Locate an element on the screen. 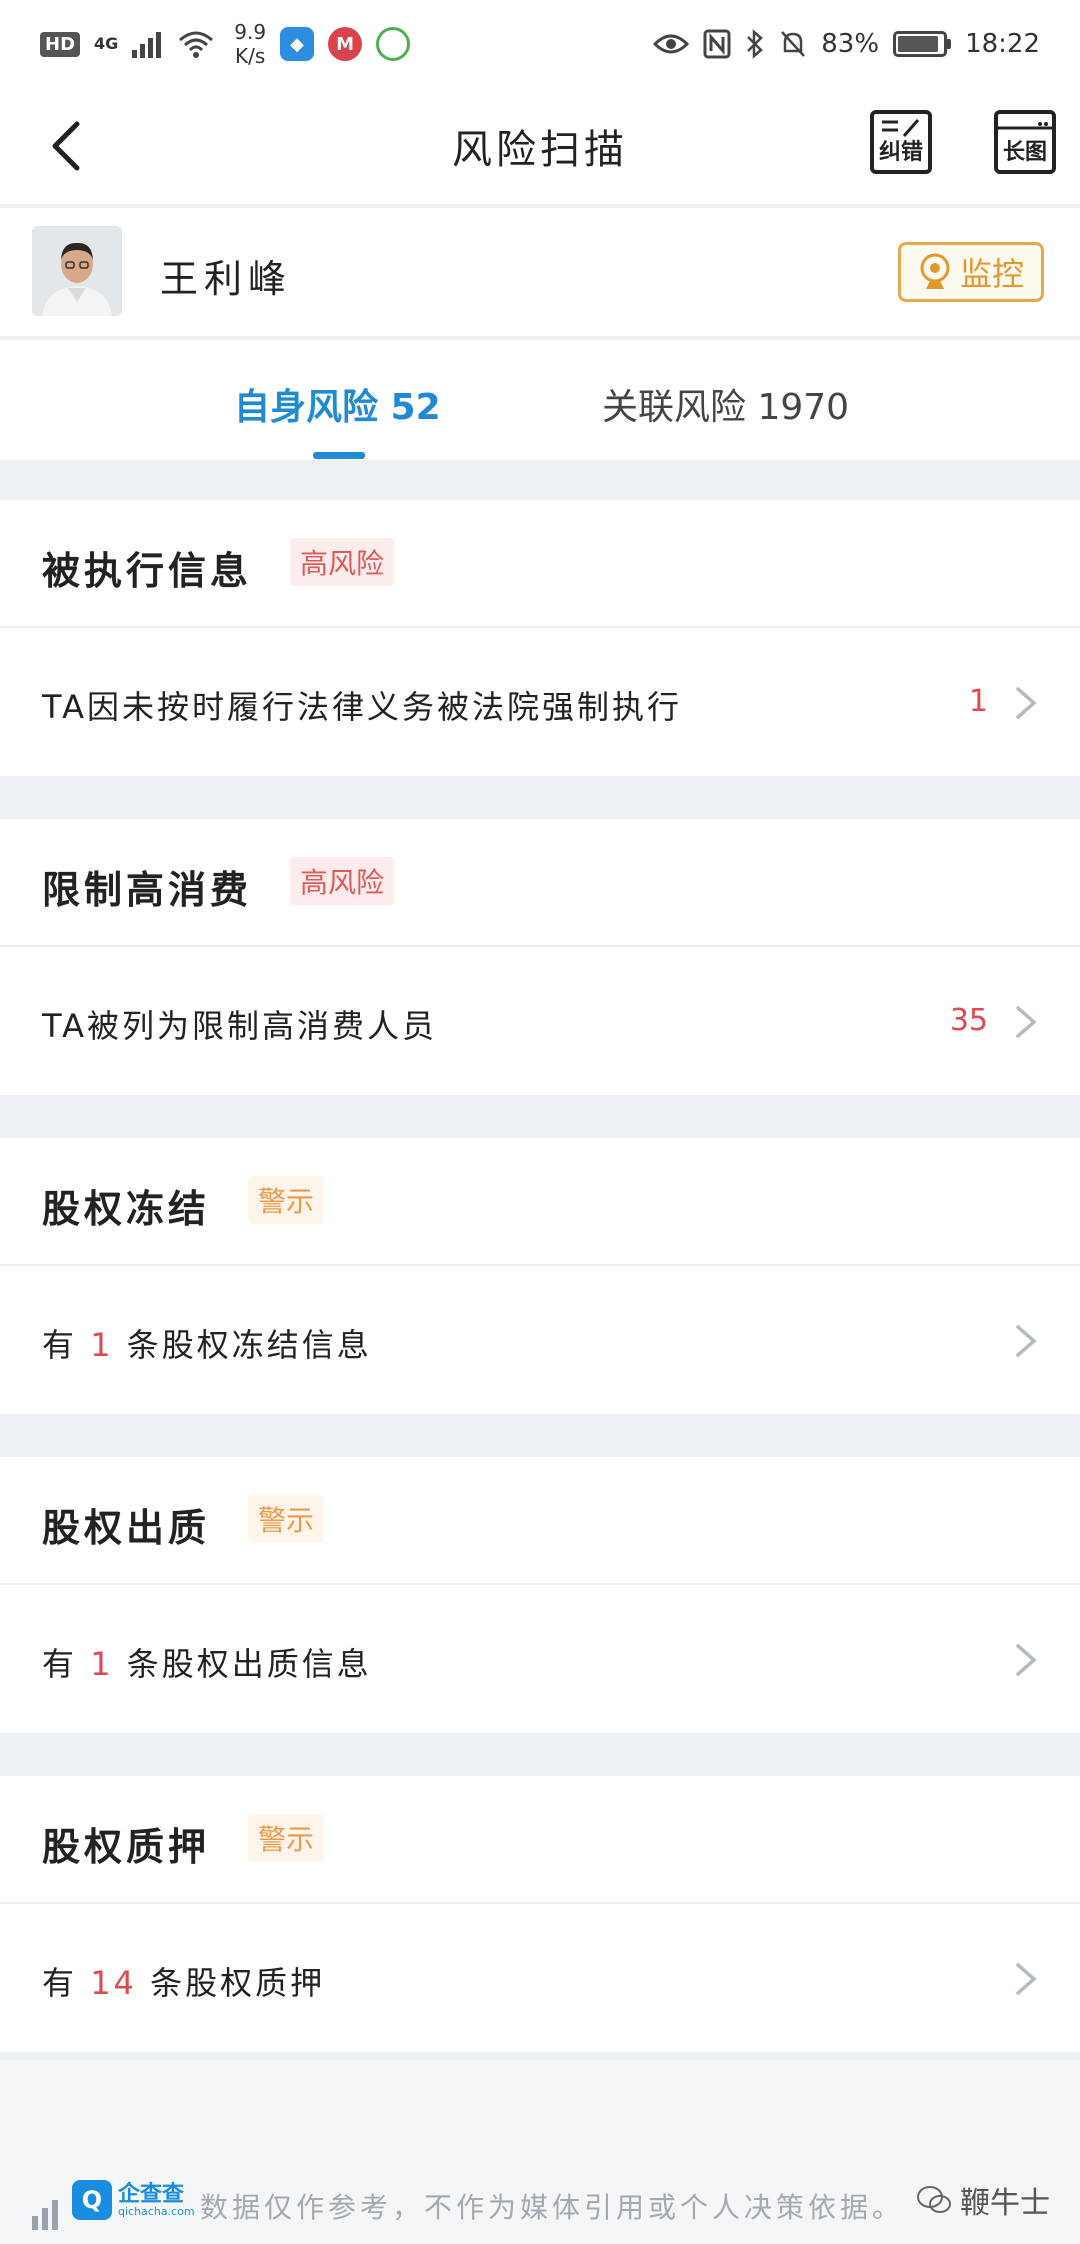 This screenshot has height=2244, width=1080. risk-section-equity-mortgage: 股权质押 警示 有 14 条股权质押 is located at coordinates (540, 1914).